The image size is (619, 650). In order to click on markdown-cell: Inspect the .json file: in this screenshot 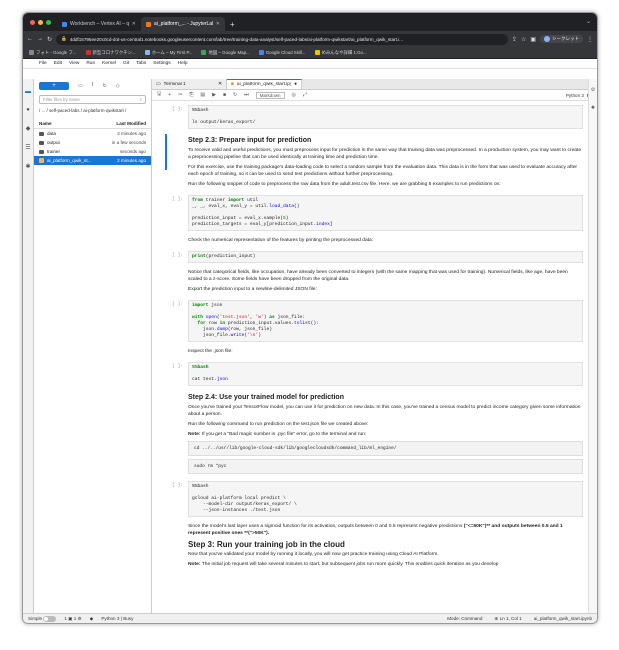, I will do `click(377, 352)`.